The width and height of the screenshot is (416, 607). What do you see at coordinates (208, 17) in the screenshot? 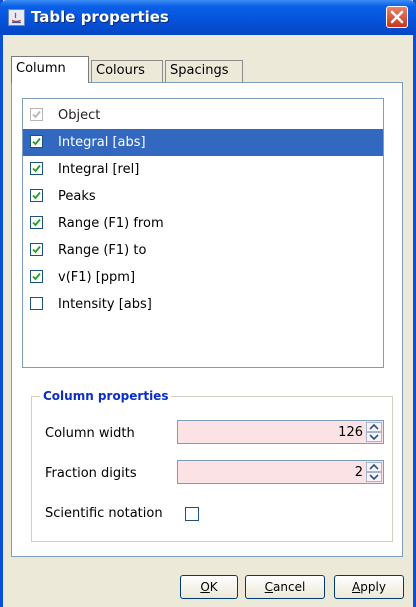
I see `title-bar: Table properties` at bounding box center [208, 17].